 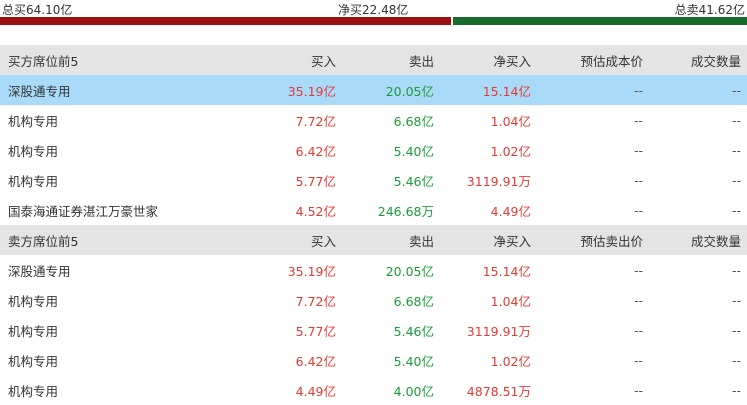 What do you see at coordinates (413, 391) in the screenshot?
I see `sell-amount-cell: 4.00亿` at bounding box center [413, 391].